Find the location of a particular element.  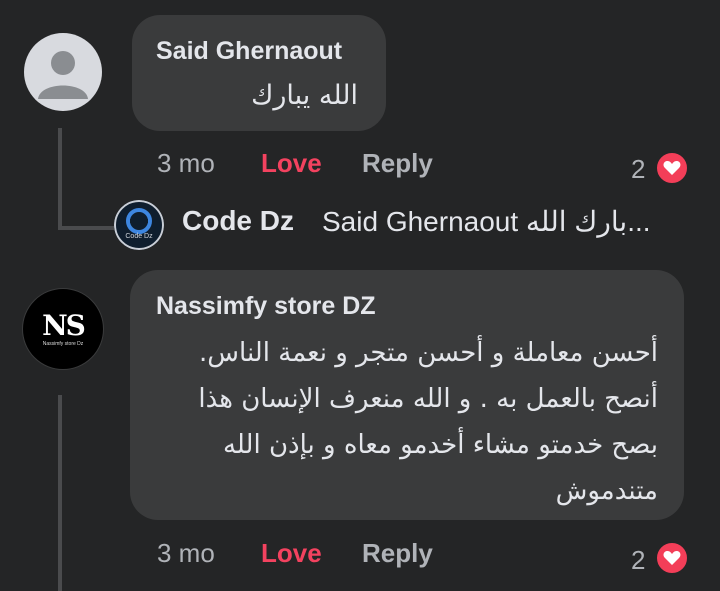

comment-timestamp-2: 3 mo is located at coordinates (186, 553).